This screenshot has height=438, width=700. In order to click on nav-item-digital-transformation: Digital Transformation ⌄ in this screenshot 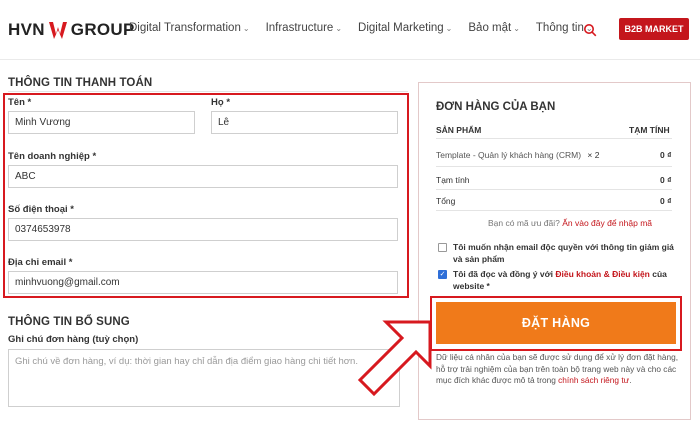, I will do `click(189, 28)`.